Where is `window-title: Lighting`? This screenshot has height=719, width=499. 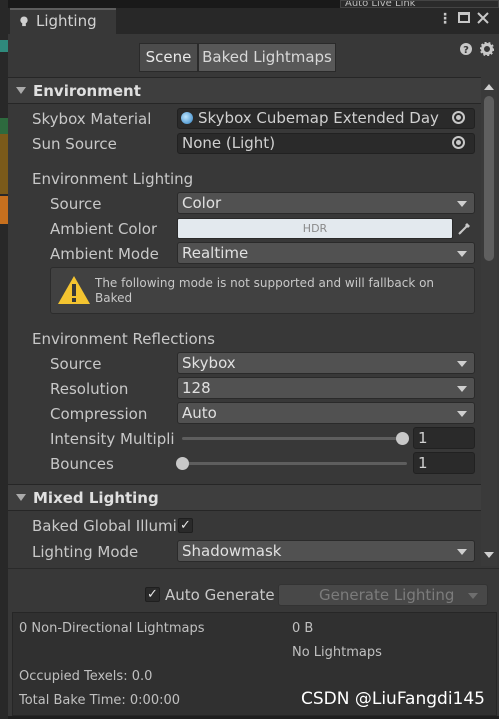
window-title: Lighting is located at coordinates (66, 21).